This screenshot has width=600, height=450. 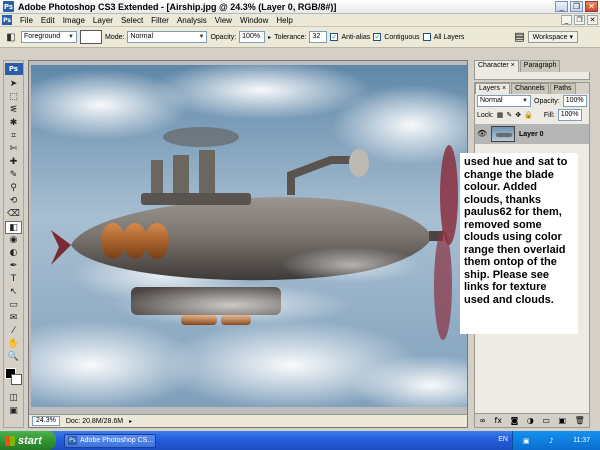 What do you see at coordinates (132, 20) in the screenshot?
I see `menu-select: Select` at bounding box center [132, 20].